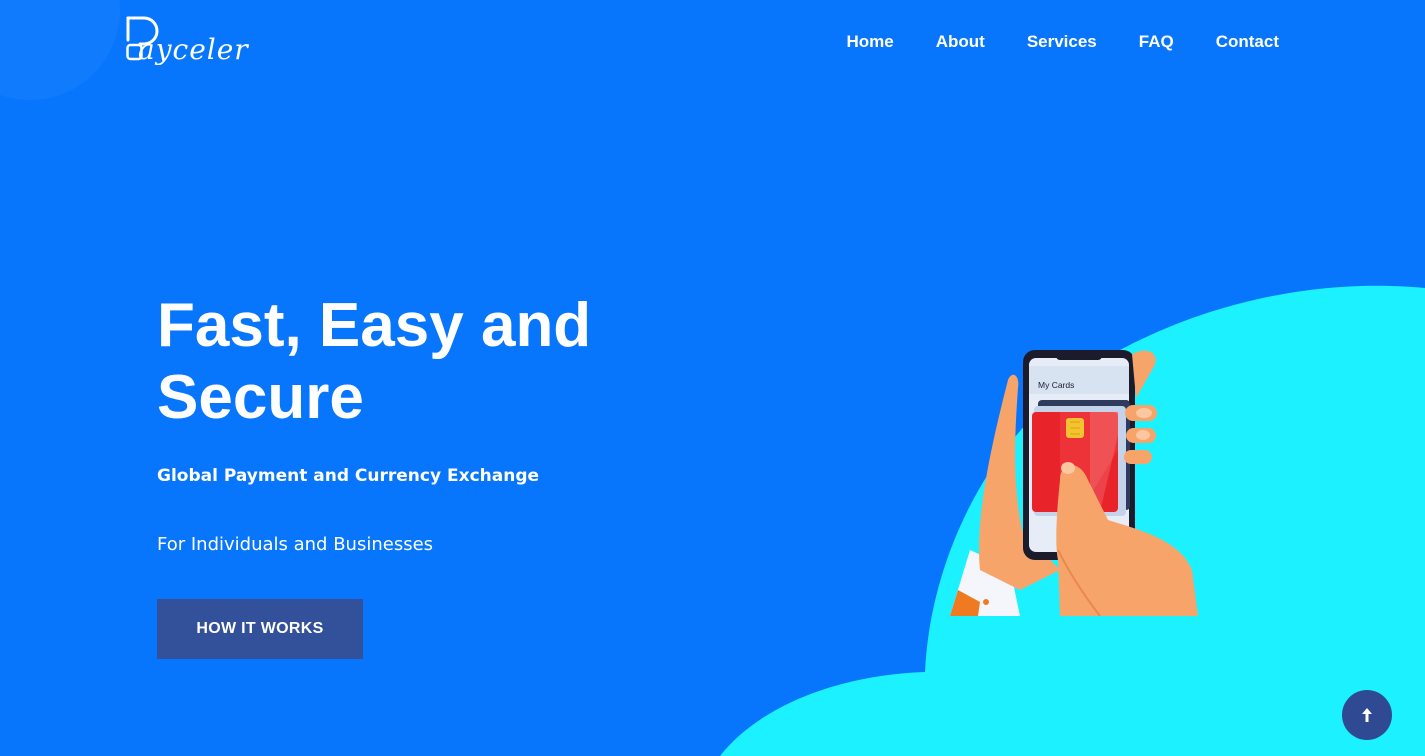 The height and width of the screenshot is (756, 1425). What do you see at coordinates (374, 361) in the screenshot?
I see `hero-title: Fast, Easy and Secure` at bounding box center [374, 361].